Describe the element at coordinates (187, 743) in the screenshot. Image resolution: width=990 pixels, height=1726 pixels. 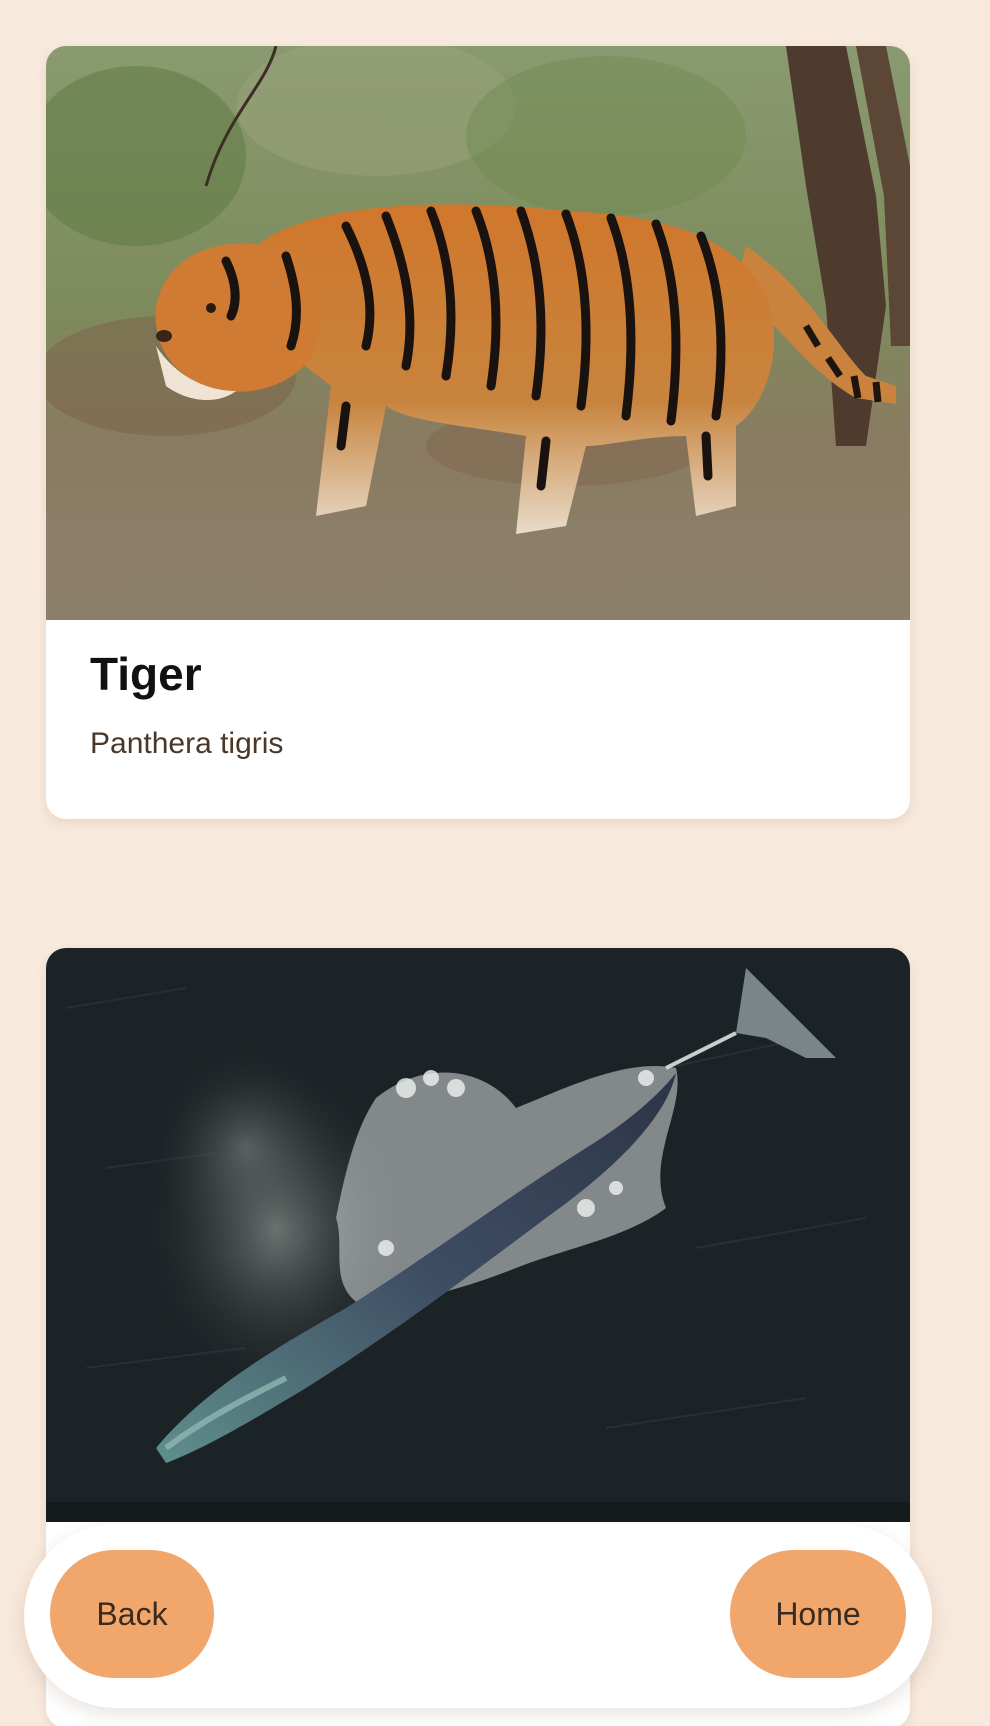
I see `card-subtitle: Panthera tigris` at that location.